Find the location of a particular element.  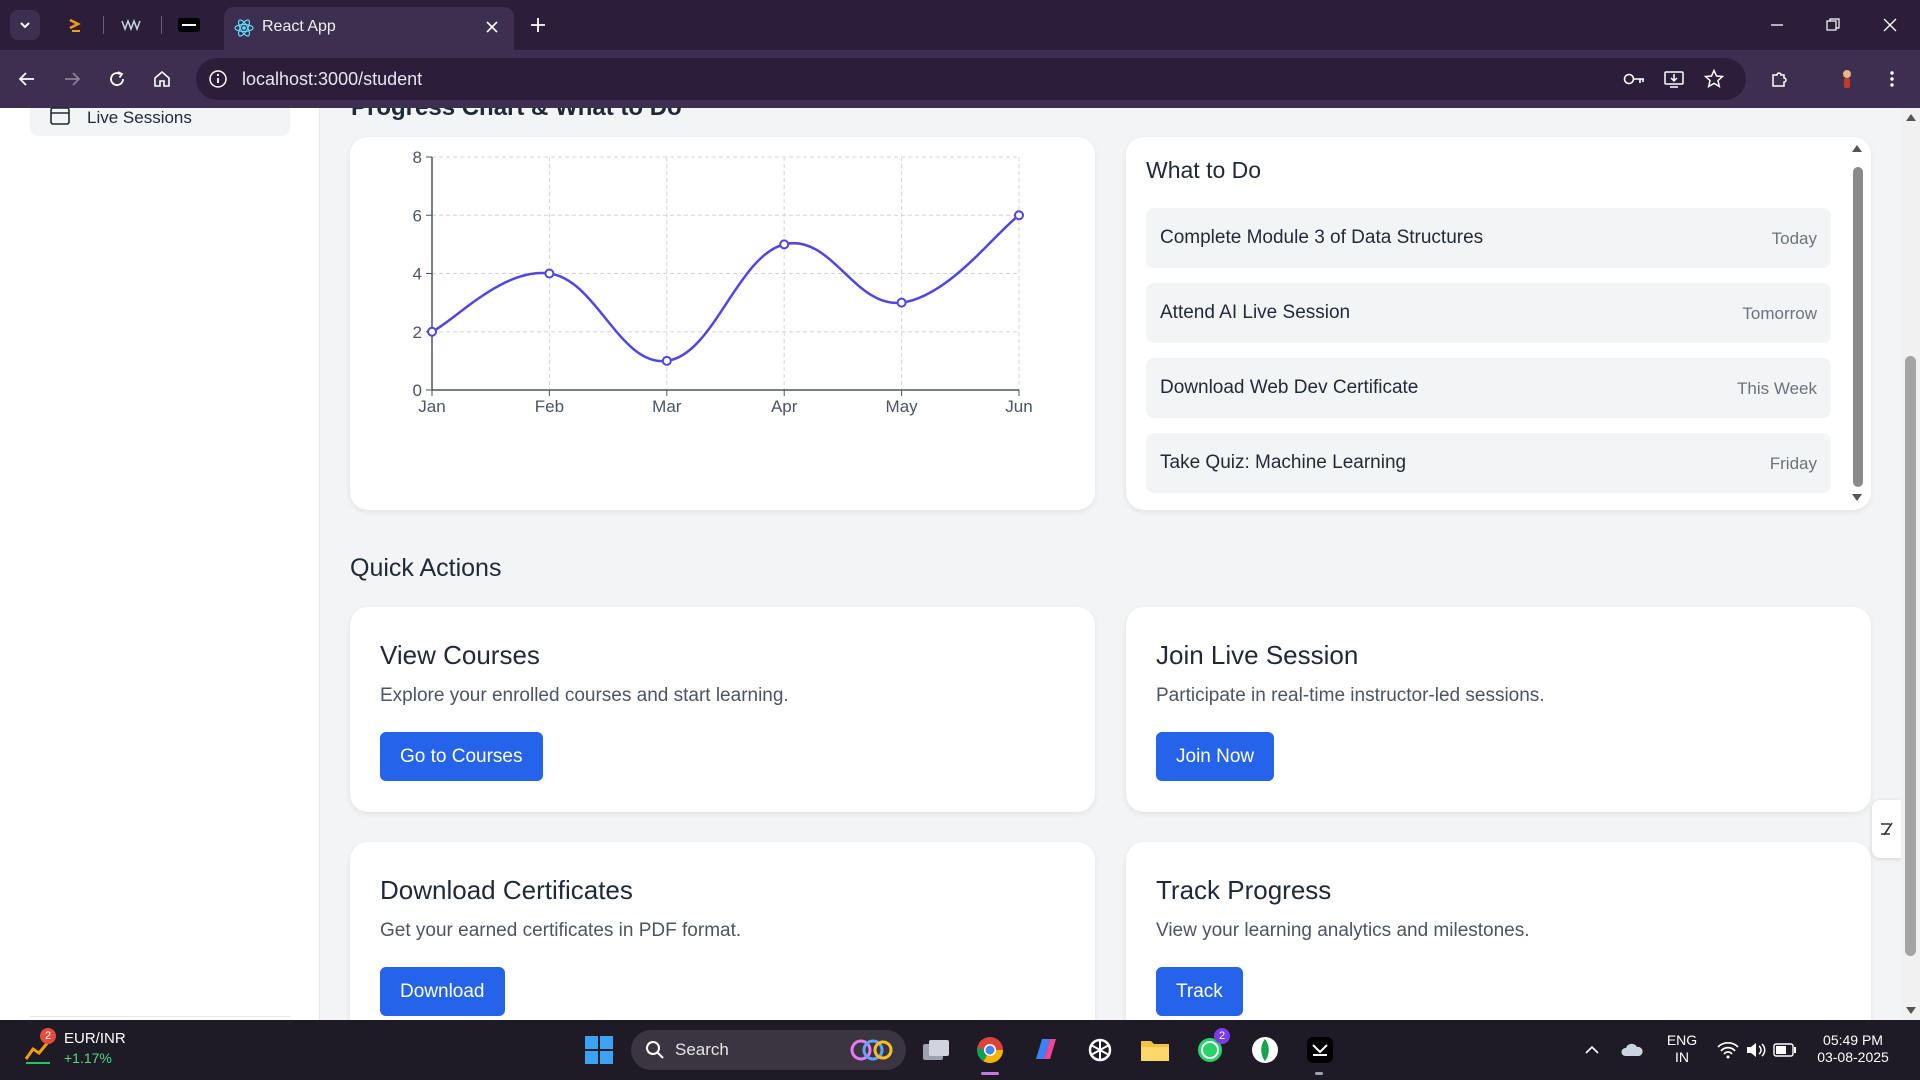

react-logo-icon is located at coordinates (244, 28).